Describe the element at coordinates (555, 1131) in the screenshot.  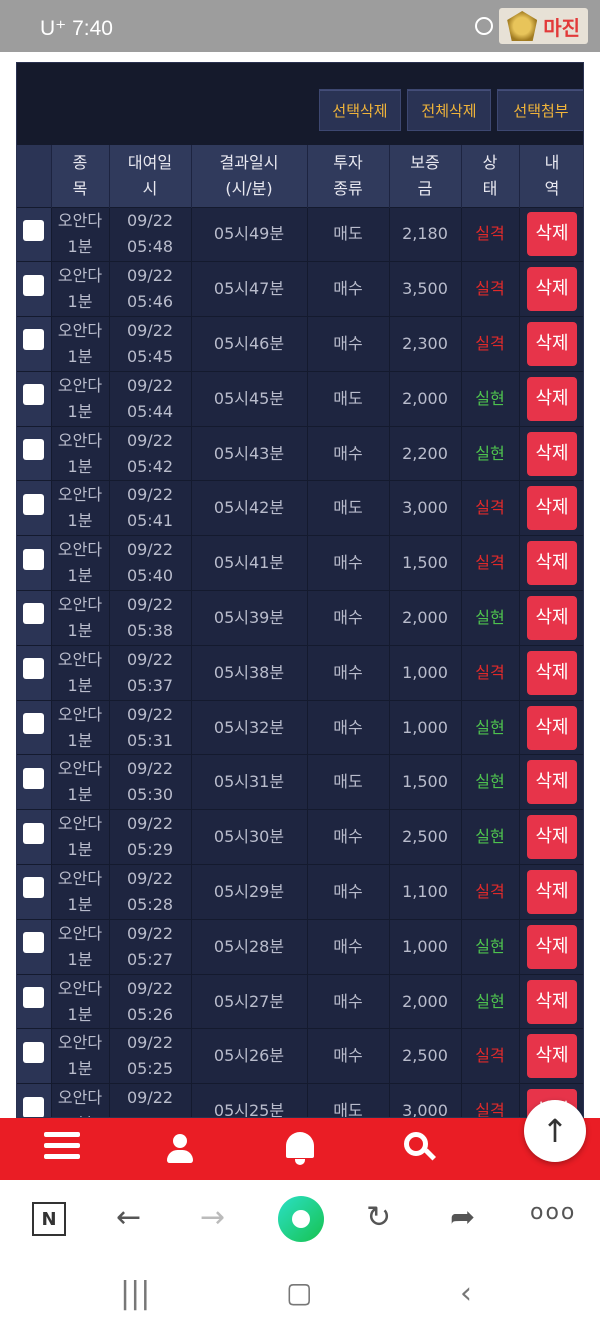
I see `scroll-to-top-button: ↑` at that location.